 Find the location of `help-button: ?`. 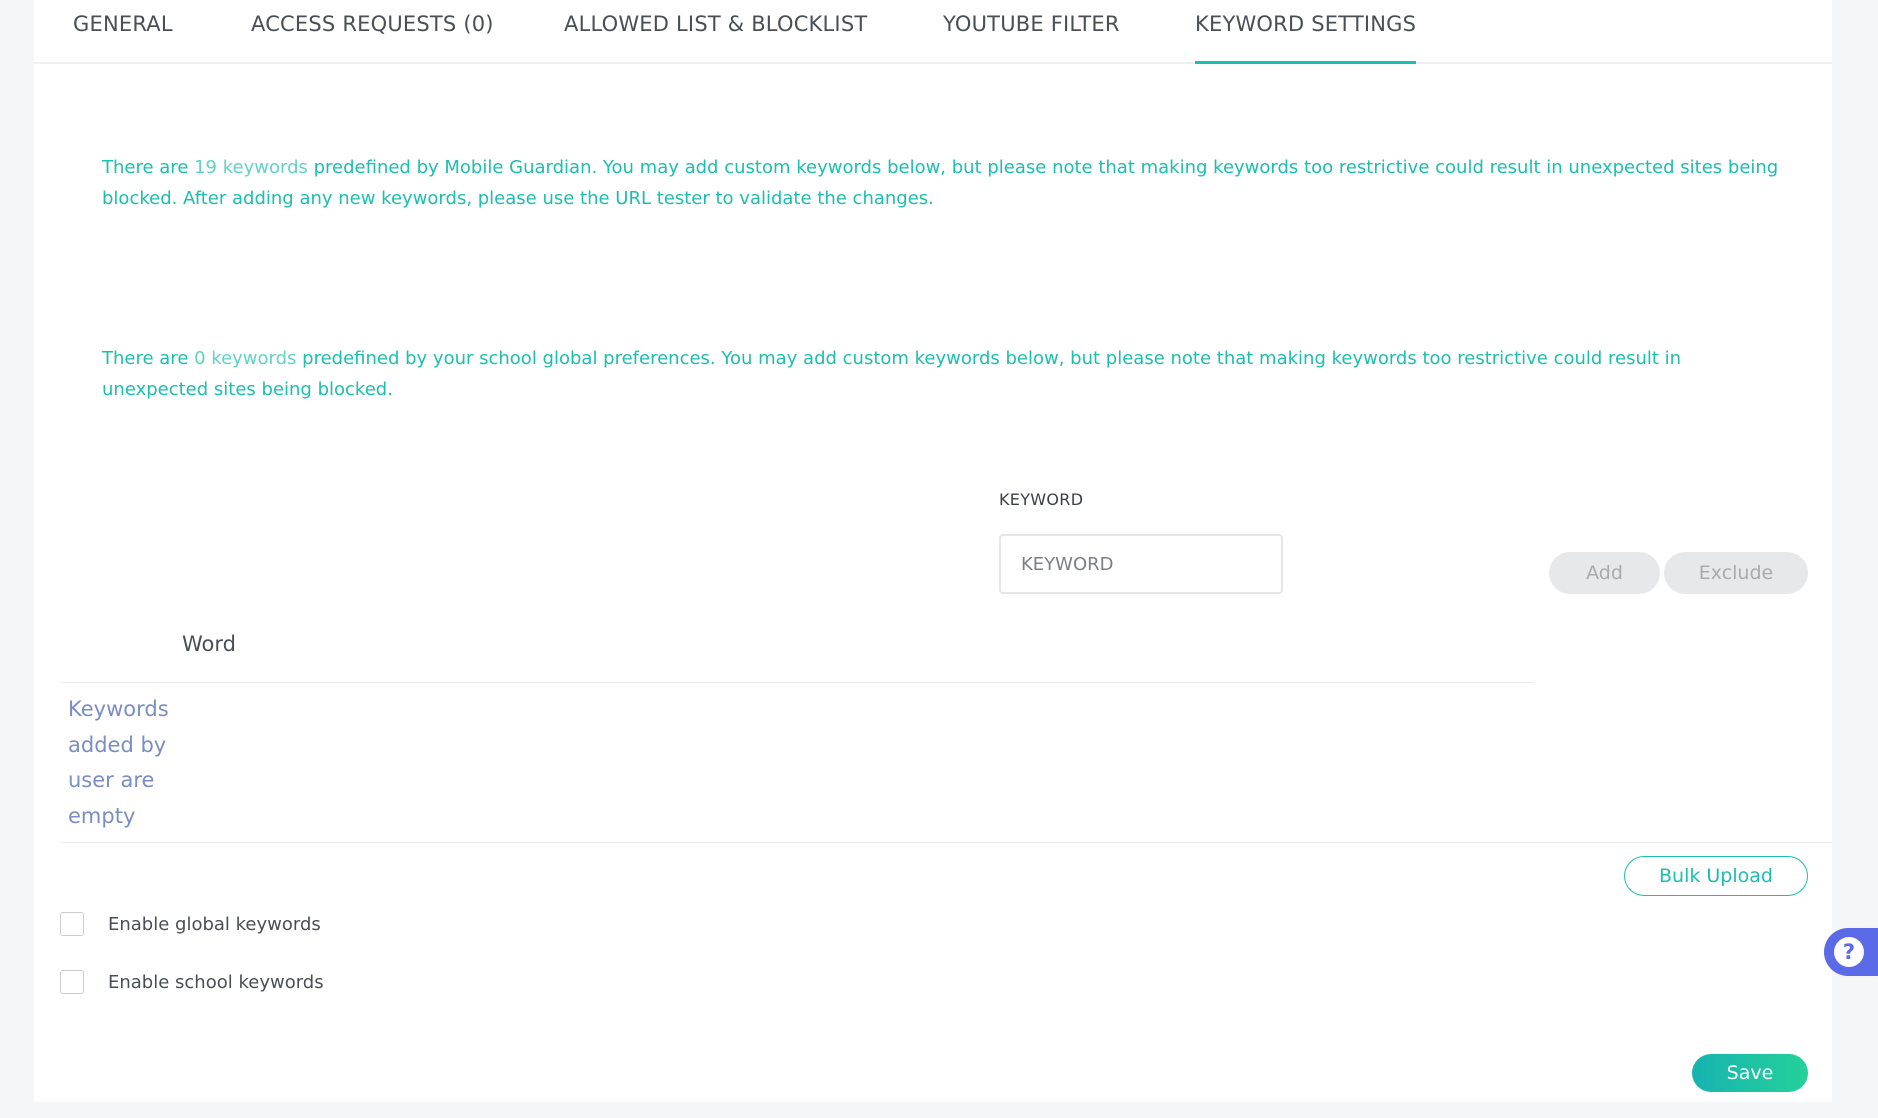

help-button: ? is located at coordinates (1851, 952).